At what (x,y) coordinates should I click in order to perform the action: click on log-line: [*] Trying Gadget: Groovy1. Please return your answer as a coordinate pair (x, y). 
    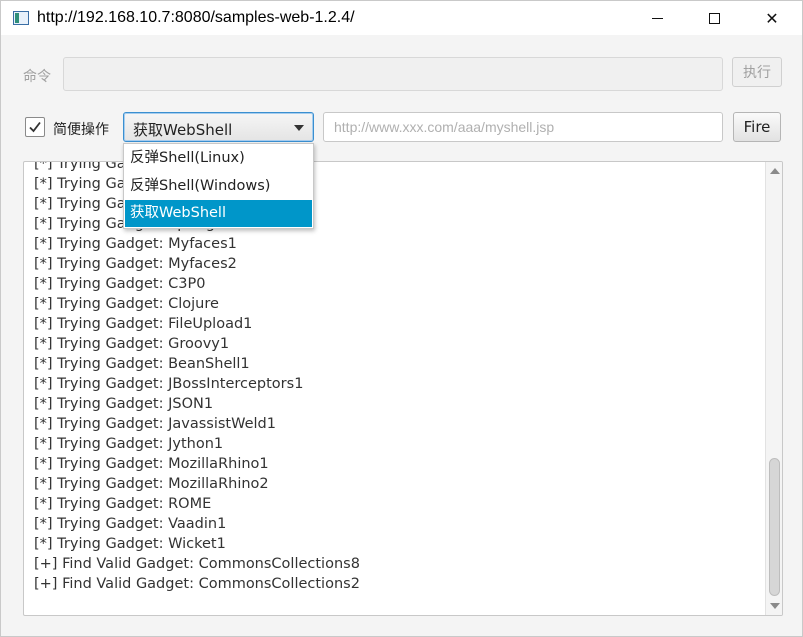
    Looking at the image, I should click on (132, 344).